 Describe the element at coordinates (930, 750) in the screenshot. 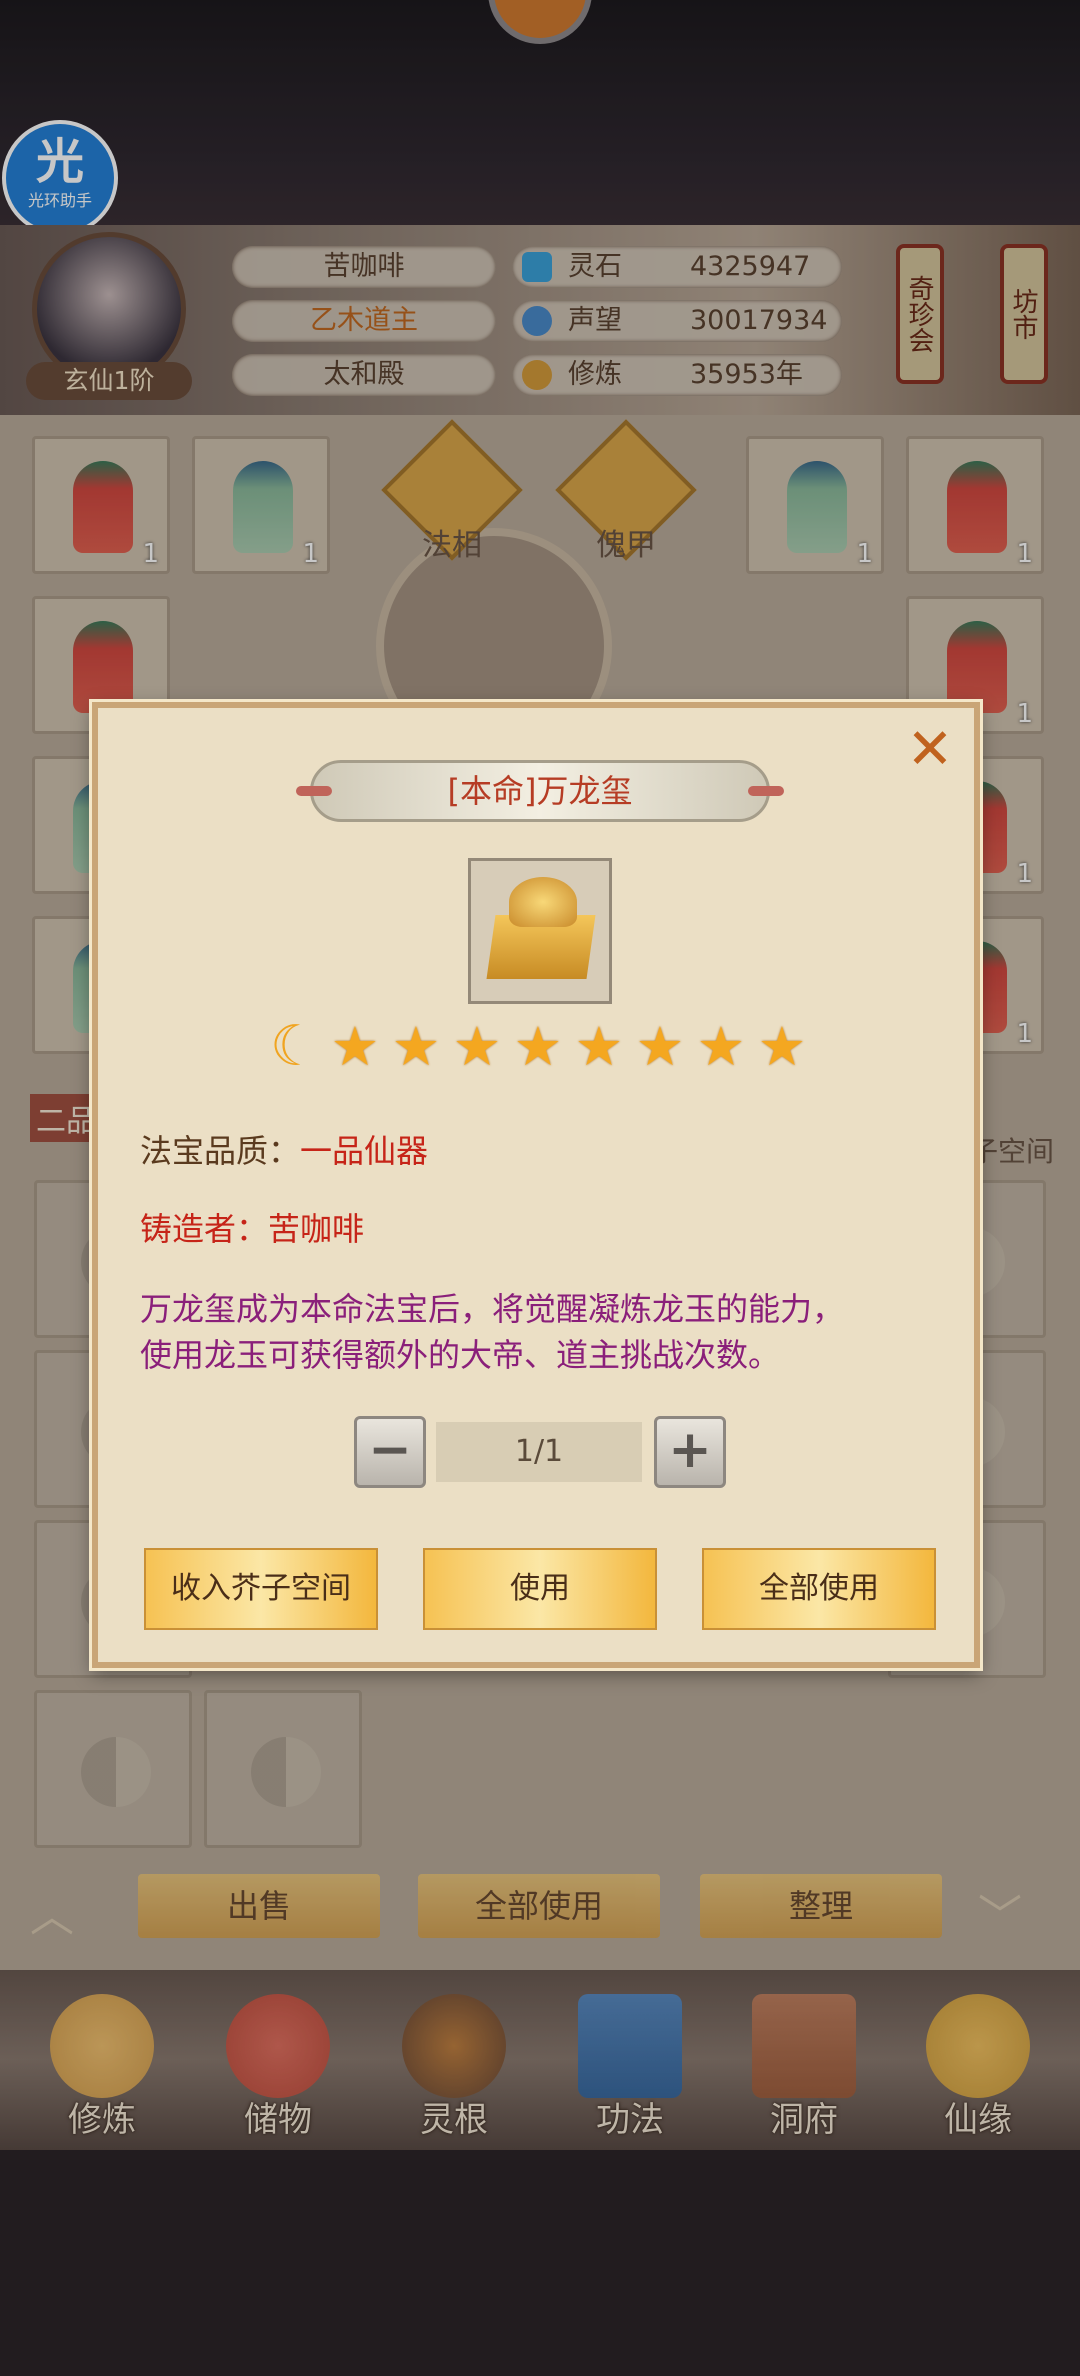

I see `close-icon: ✕` at that location.